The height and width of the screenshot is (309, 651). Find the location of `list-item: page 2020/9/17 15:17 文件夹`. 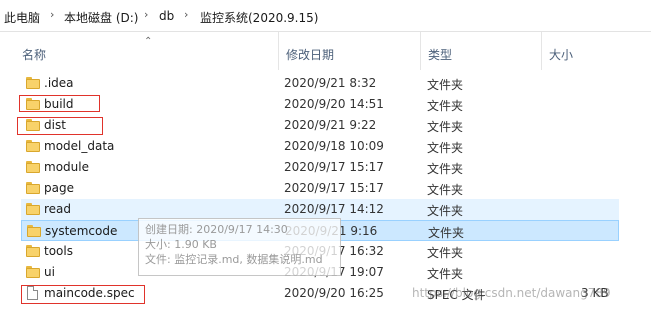

list-item: page 2020/9/17 15:17 文件夹 is located at coordinates (320, 188).